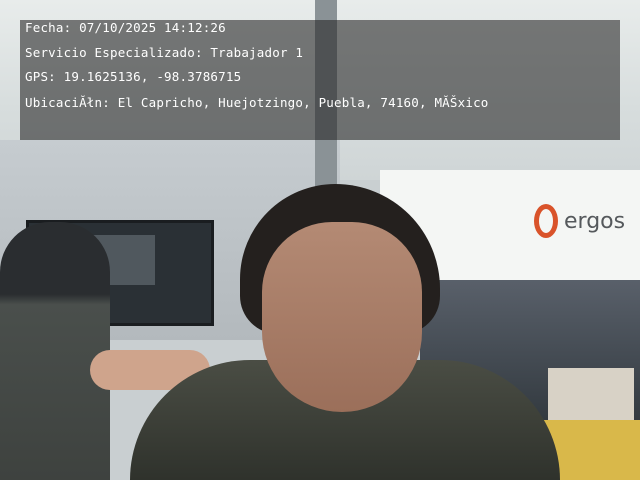 Image resolution: width=640 pixels, height=480 pixels. Describe the element at coordinates (595, 221) in the screenshot. I see `logo-text: ergos` at that location.